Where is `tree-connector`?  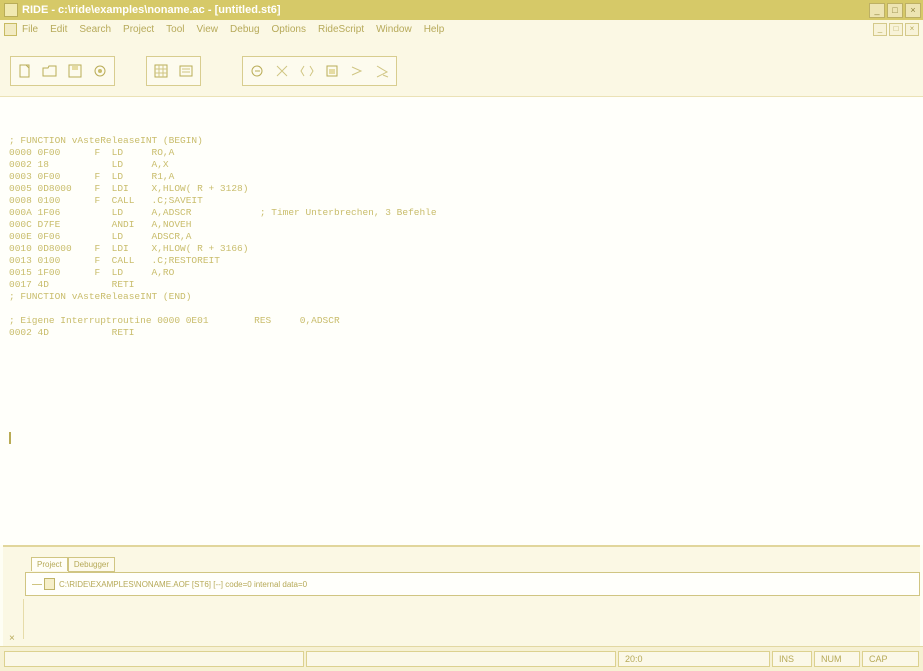
tree-connector is located at coordinates (37, 584).